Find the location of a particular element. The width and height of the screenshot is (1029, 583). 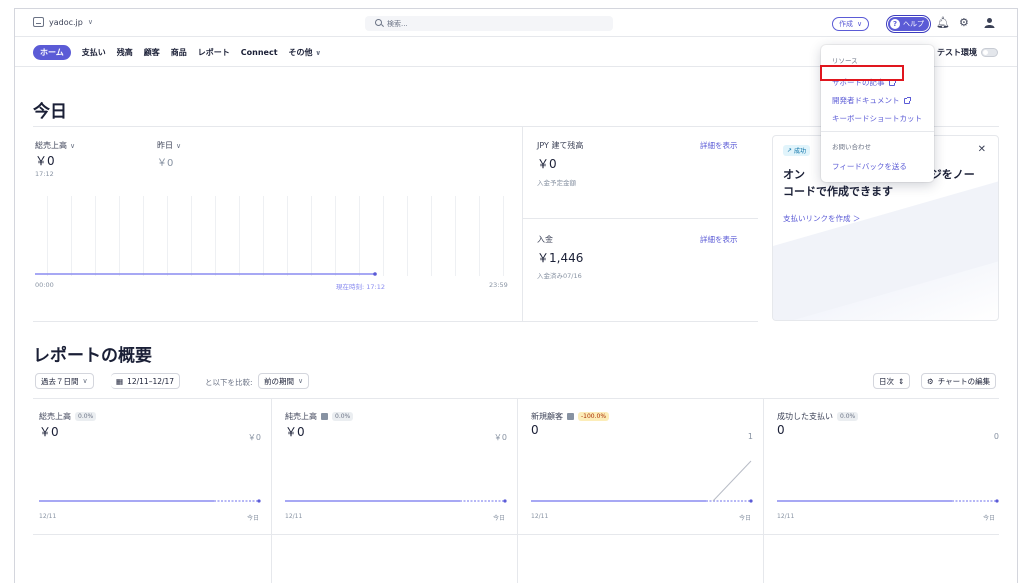

user-icon is located at coordinates (989, 24).